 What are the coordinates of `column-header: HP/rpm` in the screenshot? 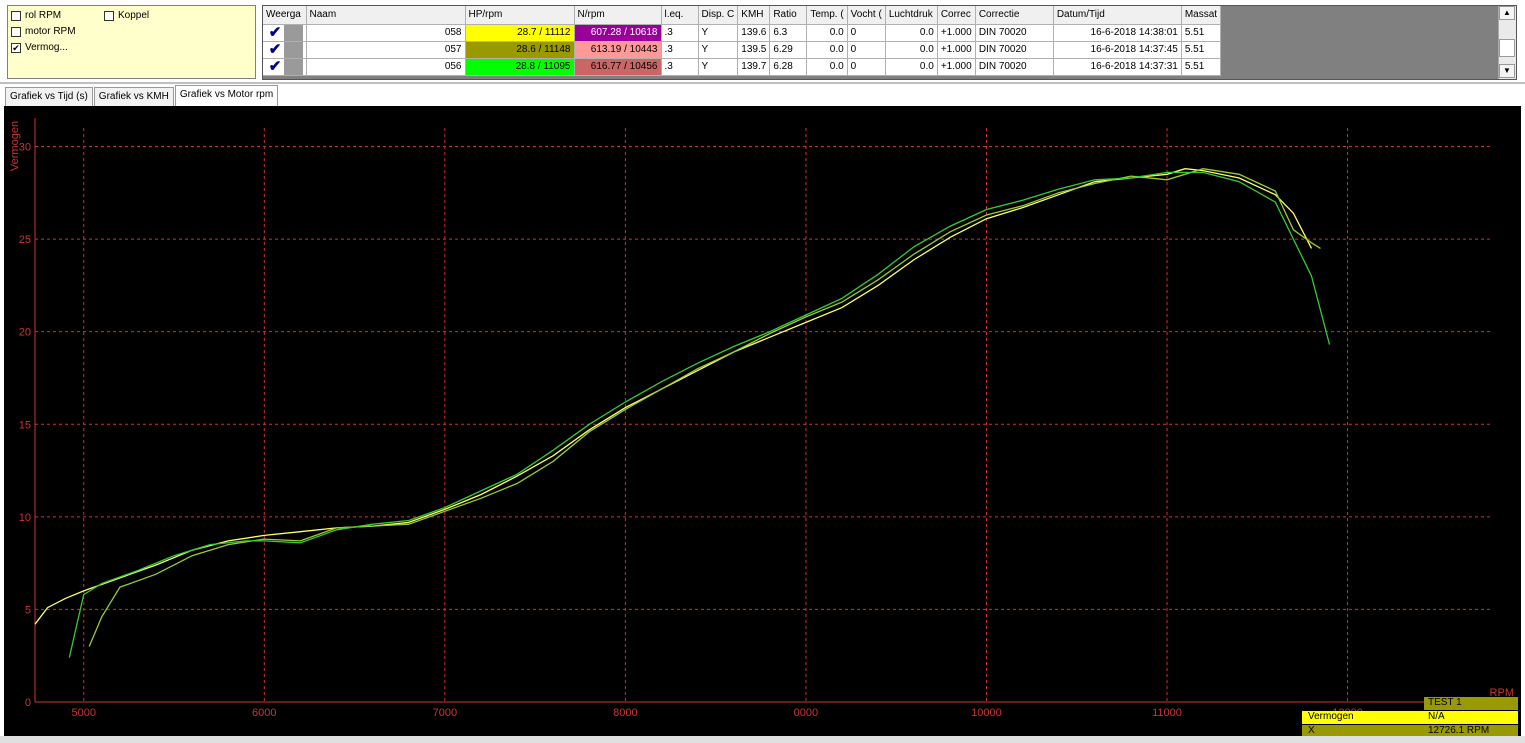 It's located at (520, 15).